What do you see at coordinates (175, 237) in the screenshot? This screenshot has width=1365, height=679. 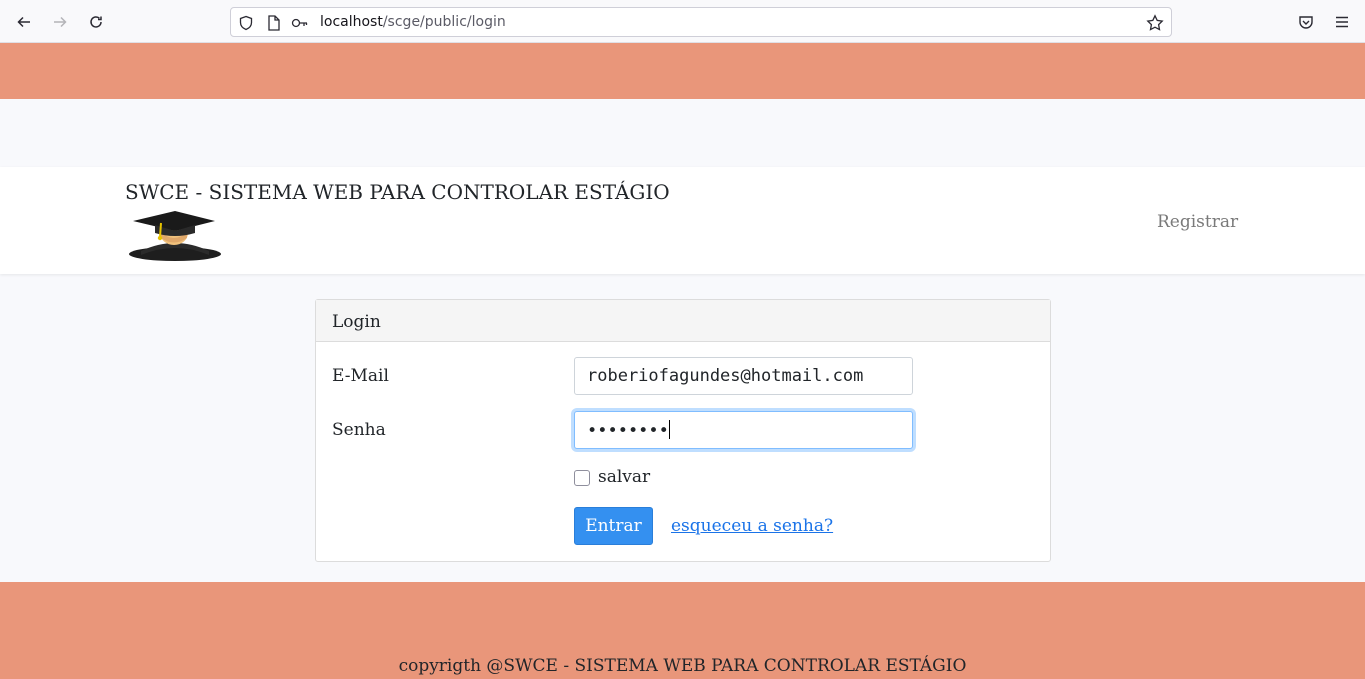 I see `graduation-cap-logo` at bounding box center [175, 237].